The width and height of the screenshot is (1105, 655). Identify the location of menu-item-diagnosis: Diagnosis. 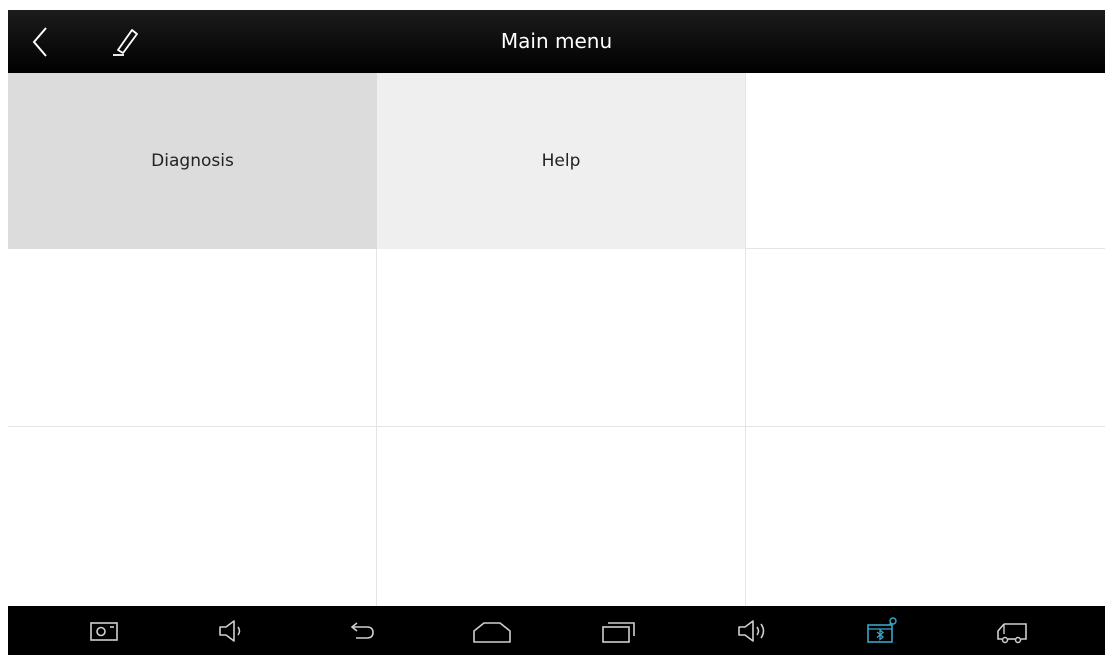
(192, 161).